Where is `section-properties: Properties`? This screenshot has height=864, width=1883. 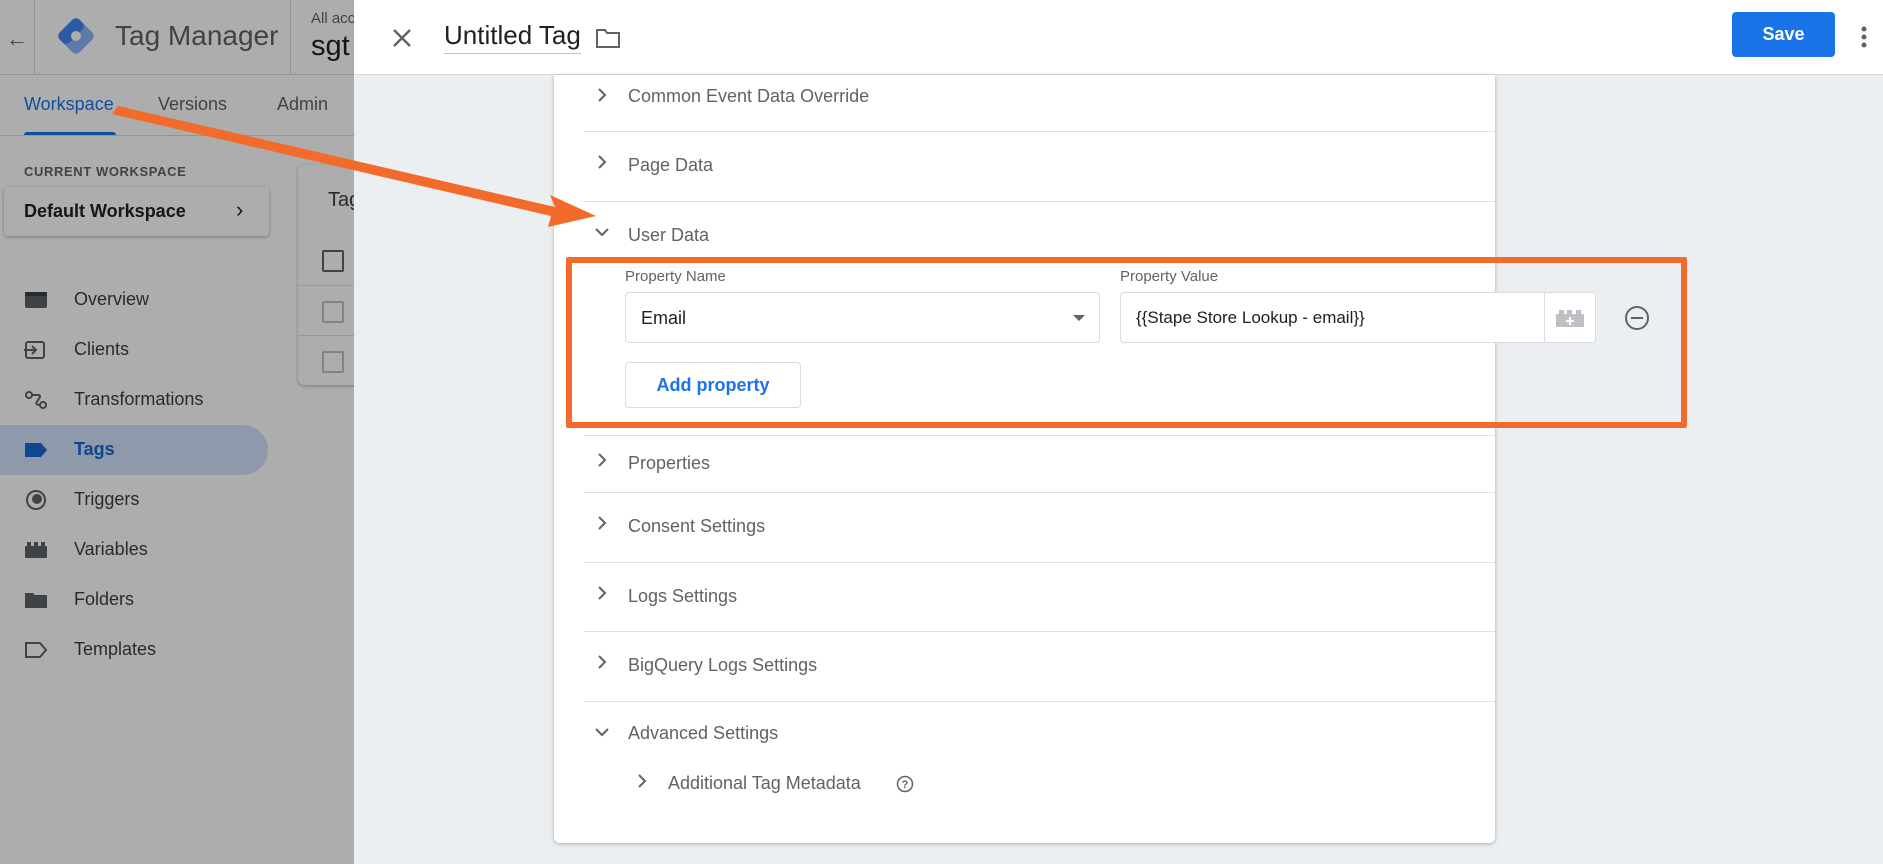
section-properties: Properties is located at coordinates (1039, 464).